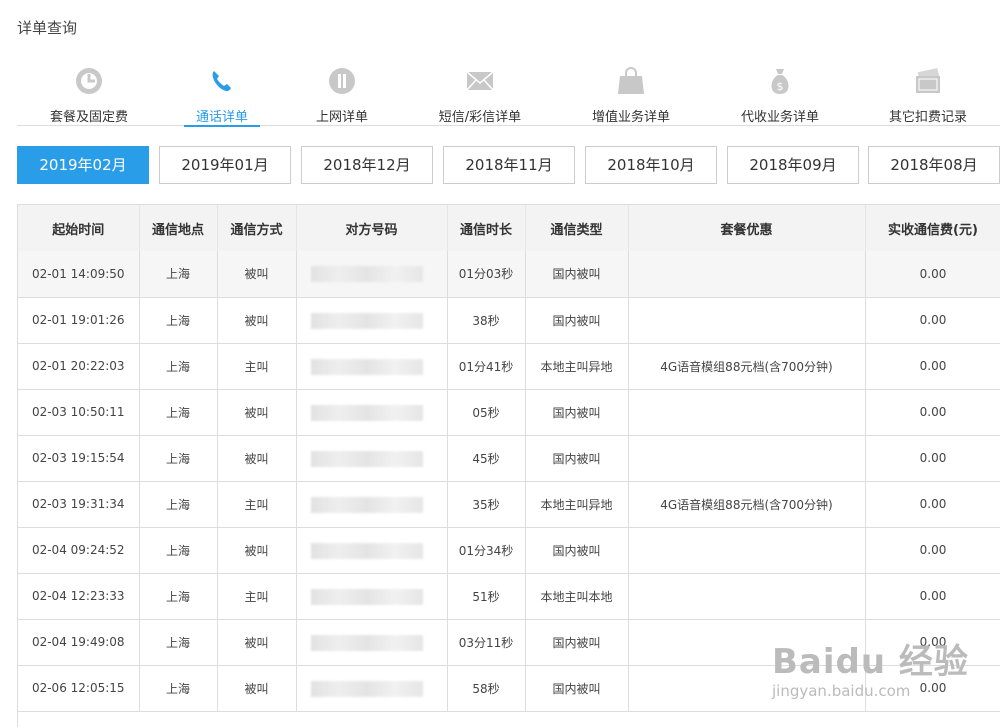 The image size is (1000, 727). What do you see at coordinates (221, 81) in the screenshot?
I see `phone-icon` at bounding box center [221, 81].